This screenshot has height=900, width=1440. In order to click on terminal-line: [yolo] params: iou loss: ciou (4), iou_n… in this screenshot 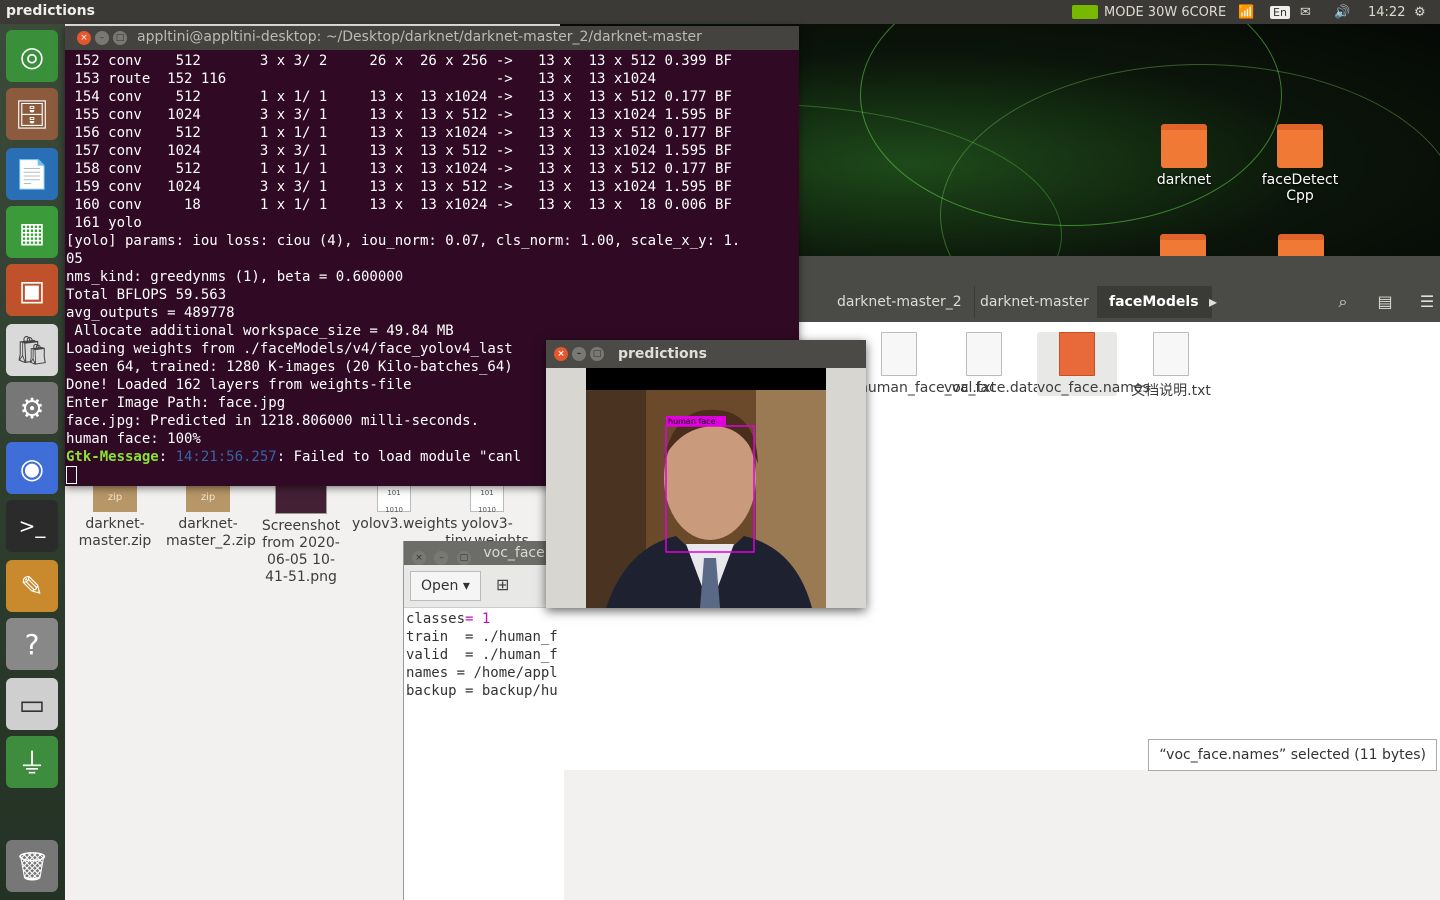, I will do `click(403, 241)`.